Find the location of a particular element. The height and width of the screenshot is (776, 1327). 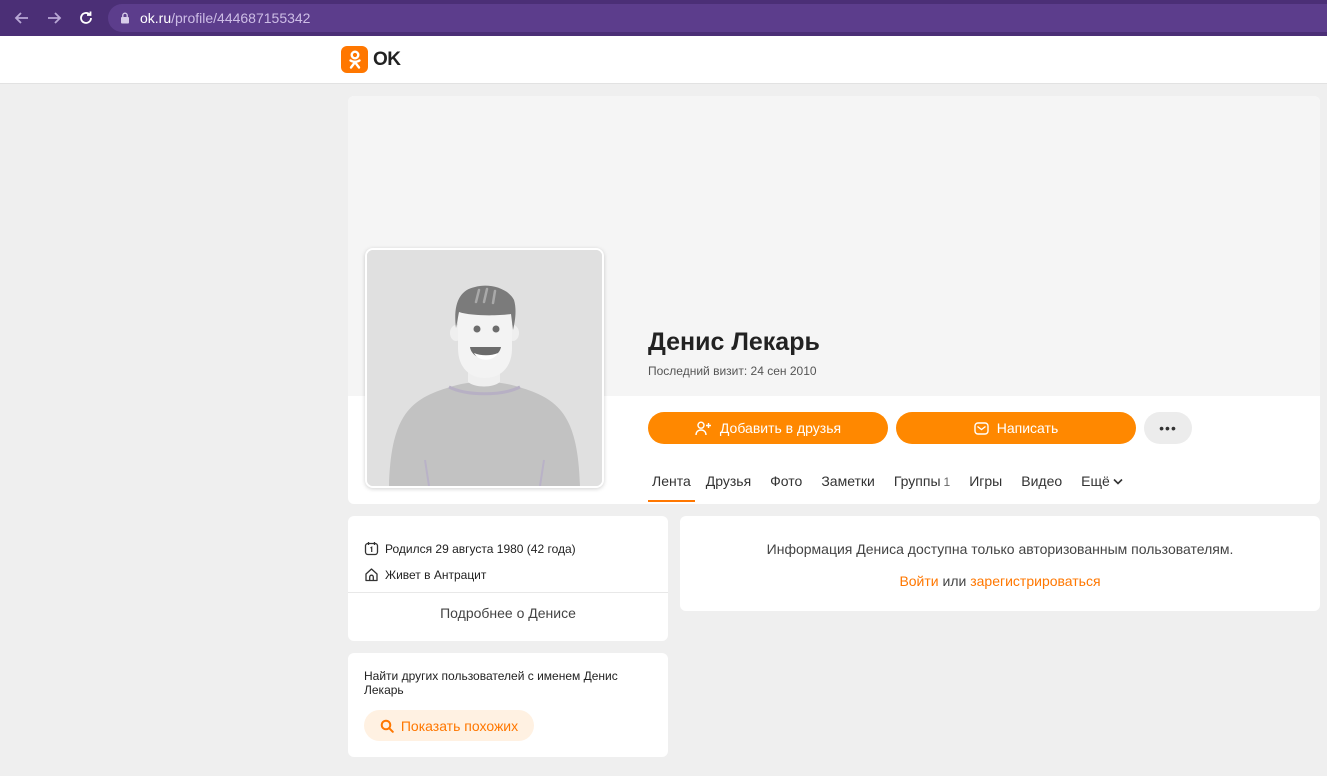

city-text: Живет в Антрацит is located at coordinates (436, 574).